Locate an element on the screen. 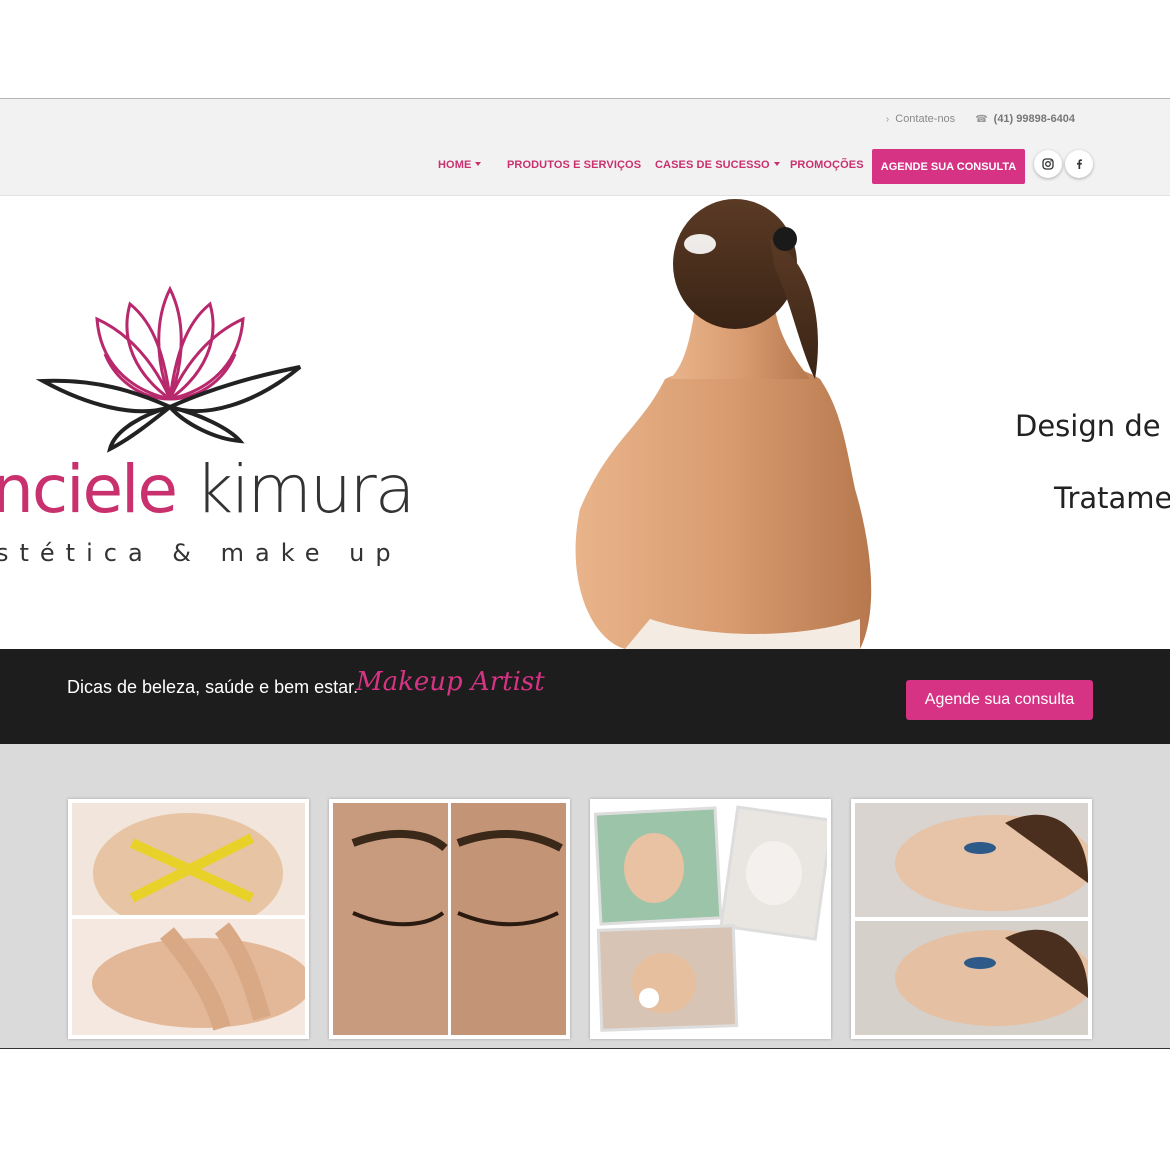 This screenshot has height=1170, width=1170. nav-item-cases: CASES DE SUCESSO is located at coordinates (717, 165).